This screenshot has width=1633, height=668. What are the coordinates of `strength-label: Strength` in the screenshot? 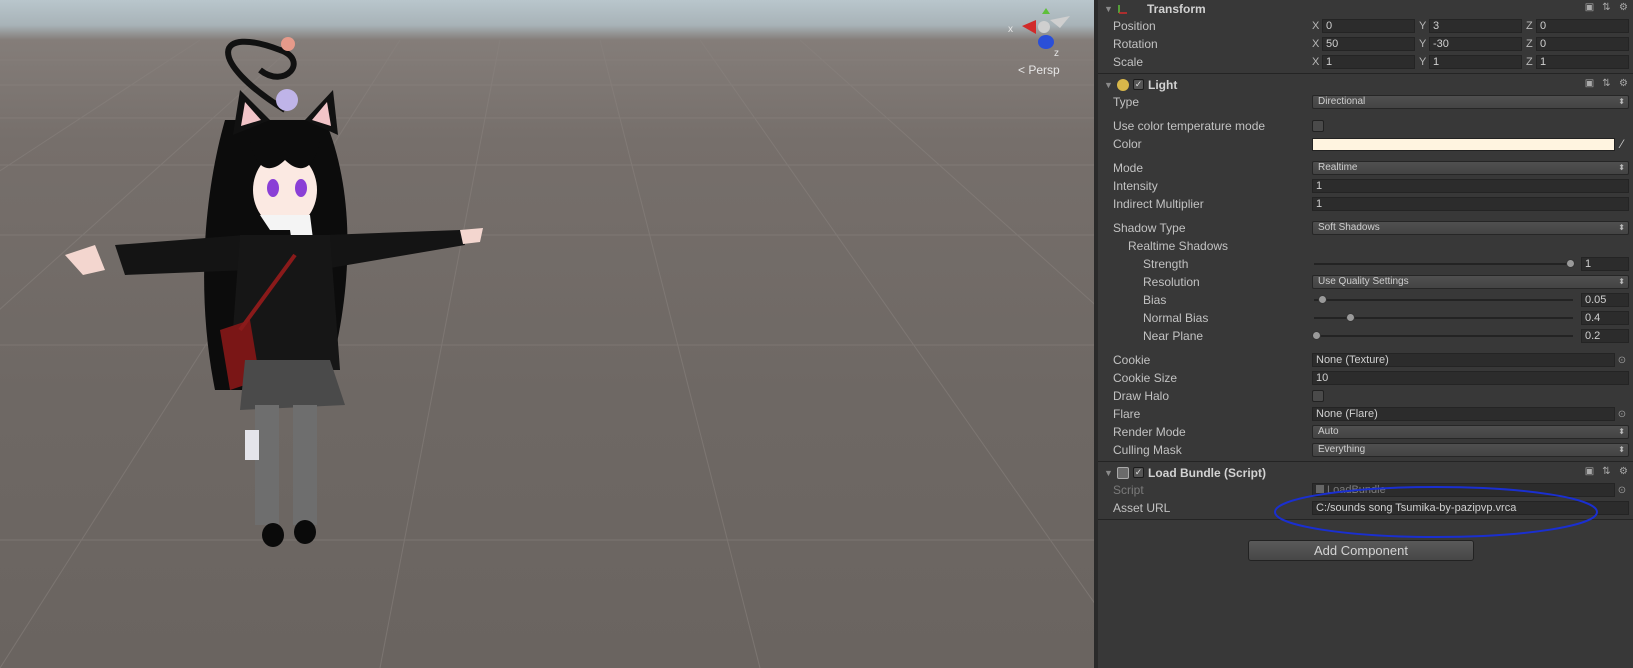 It's located at (1166, 264).